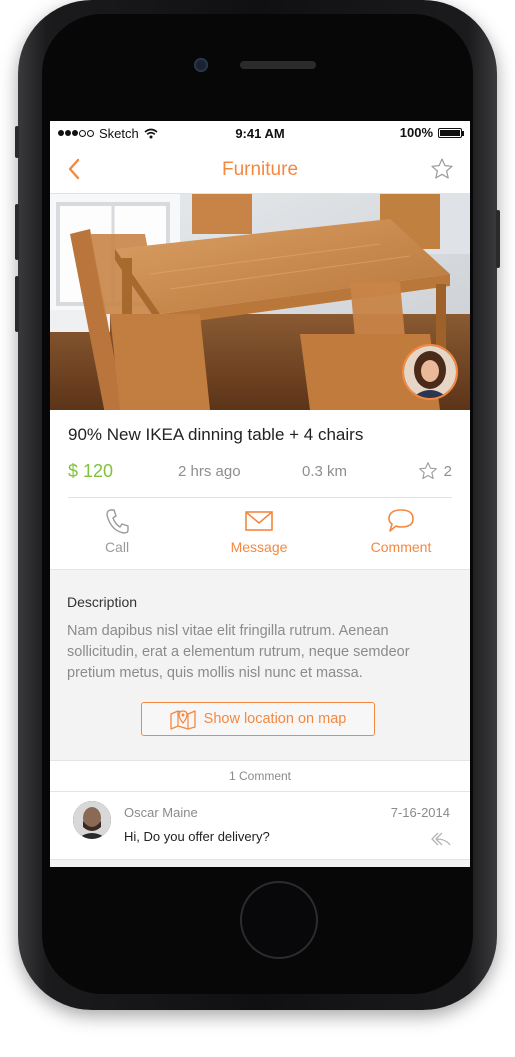 The height and width of the screenshot is (1057, 515). Describe the element at coordinates (278, 65) in the screenshot. I see `earpiece-speaker` at that location.